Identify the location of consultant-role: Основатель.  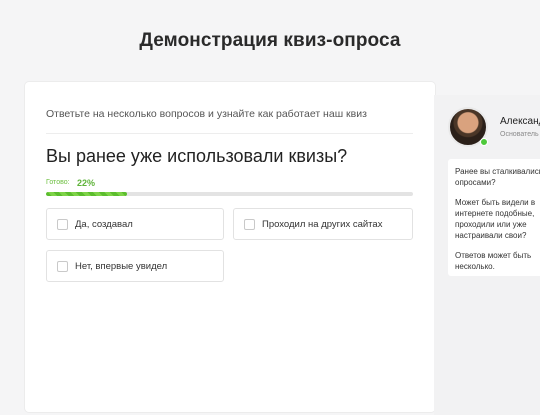
(519, 134).